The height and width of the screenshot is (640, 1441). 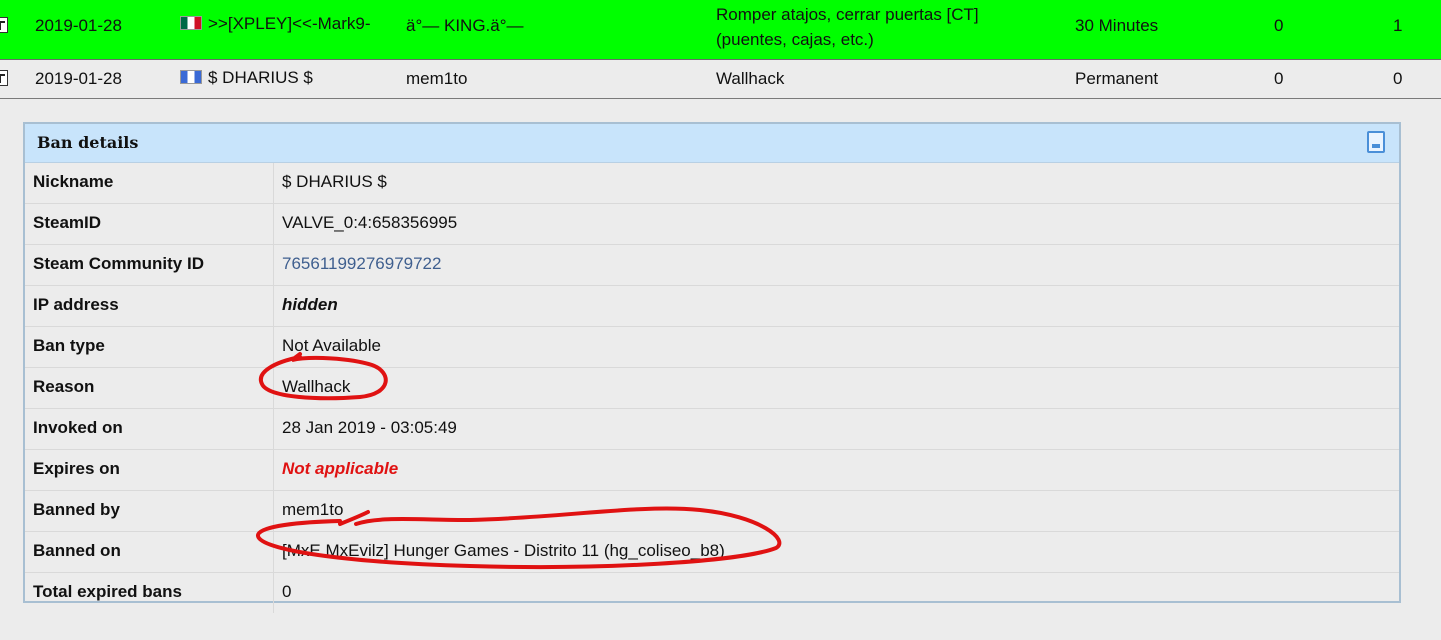 What do you see at coordinates (712, 388) in the screenshot?
I see `detail-row-reason: Reason Wallhack` at bounding box center [712, 388].